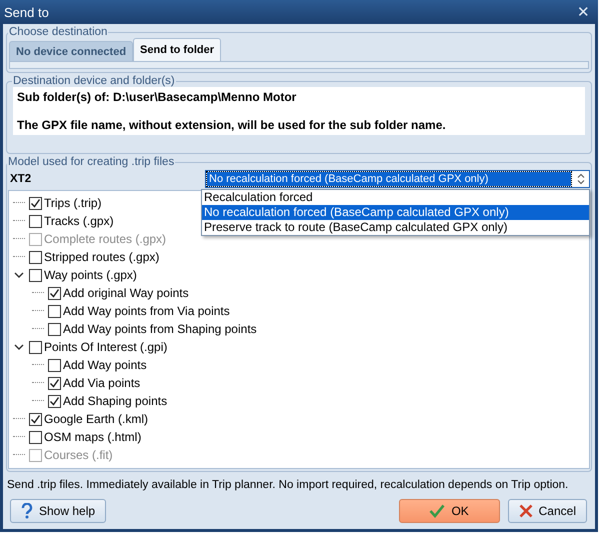 The height and width of the screenshot is (534, 607). I want to click on ok-button: OK, so click(449, 511).